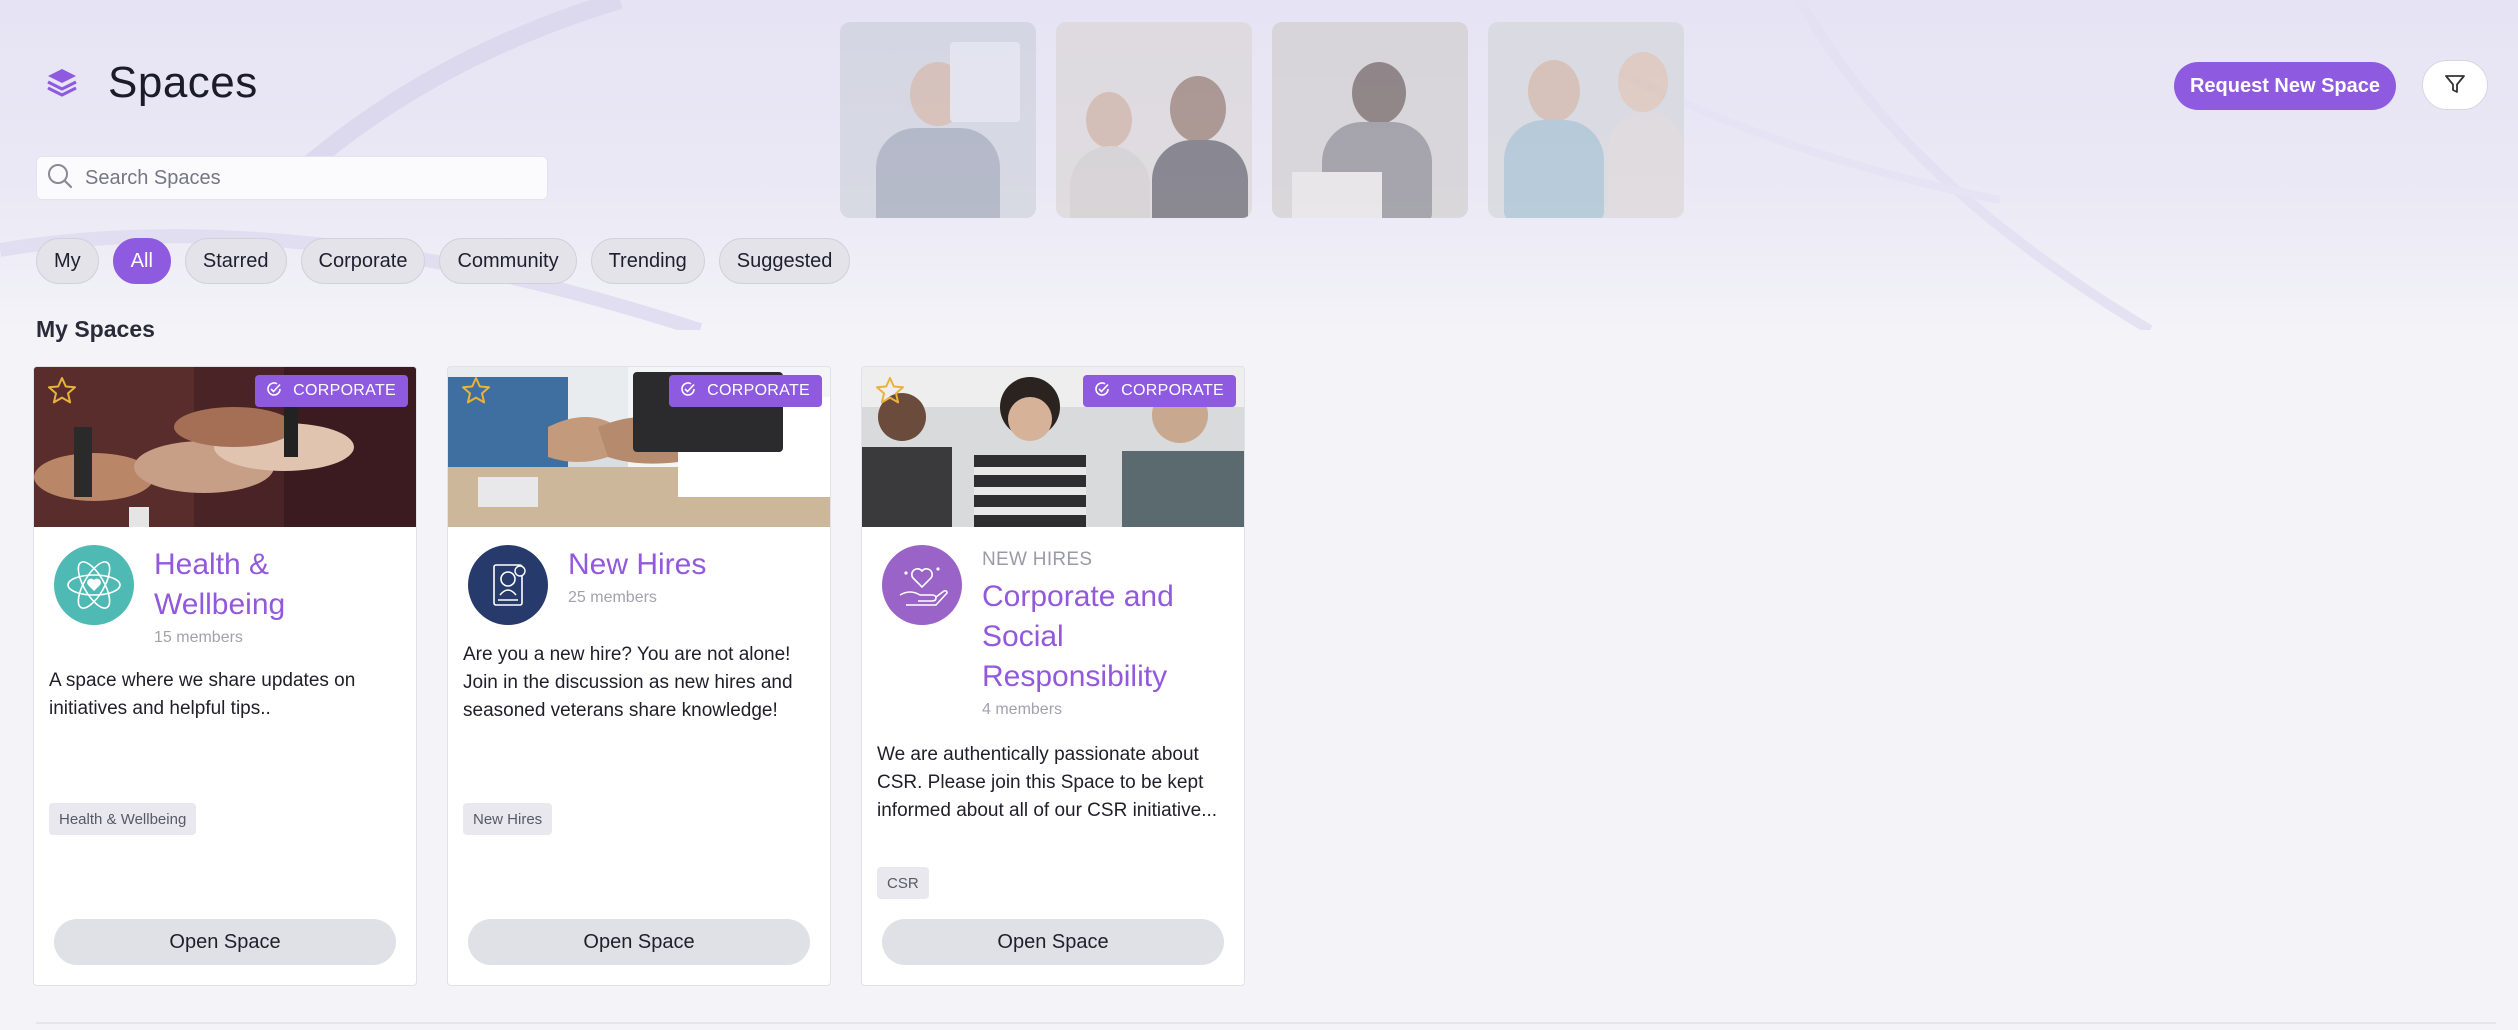 The height and width of the screenshot is (1030, 2518). Describe the element at coordinates (922, 585) in the screenshot. I see `heart-hand-icon` at that location.